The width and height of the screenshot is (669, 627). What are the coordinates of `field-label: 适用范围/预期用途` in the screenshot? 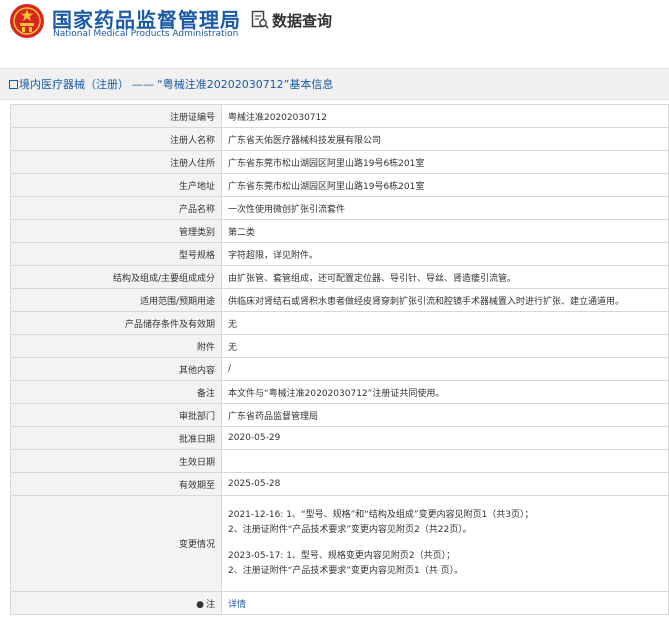 It's located at (116, 300).